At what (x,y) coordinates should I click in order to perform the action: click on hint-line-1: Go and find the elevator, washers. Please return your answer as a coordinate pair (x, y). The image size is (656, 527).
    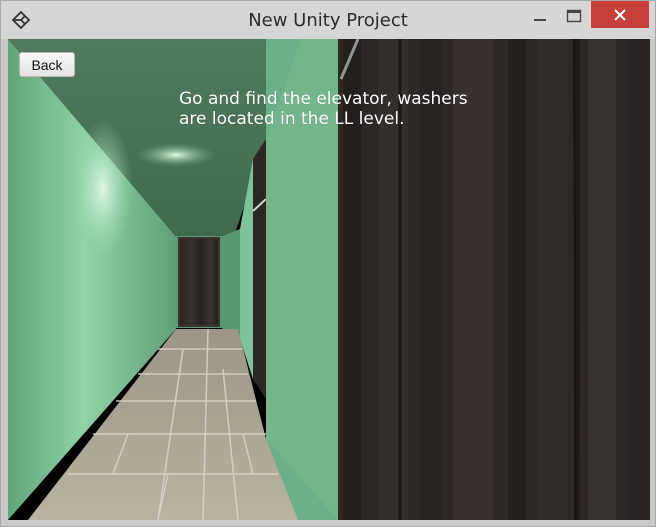
    Looking at the image, I should click on (323, 99).